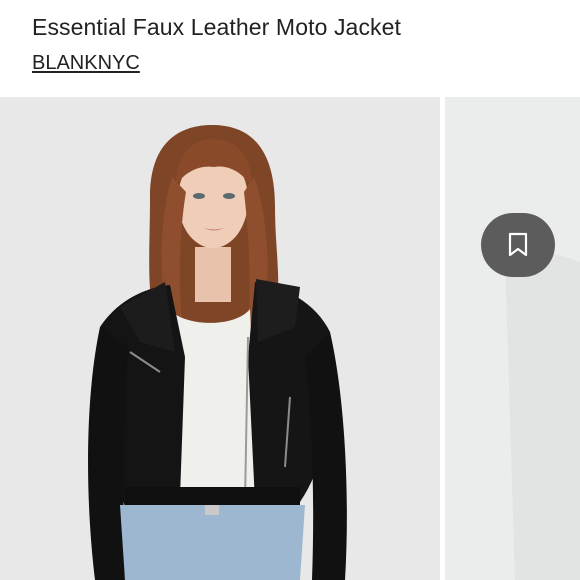 The width and height of the screenshot is (580, 580). I want to click on brand-link: BLANKNYC, so click(86, 63).